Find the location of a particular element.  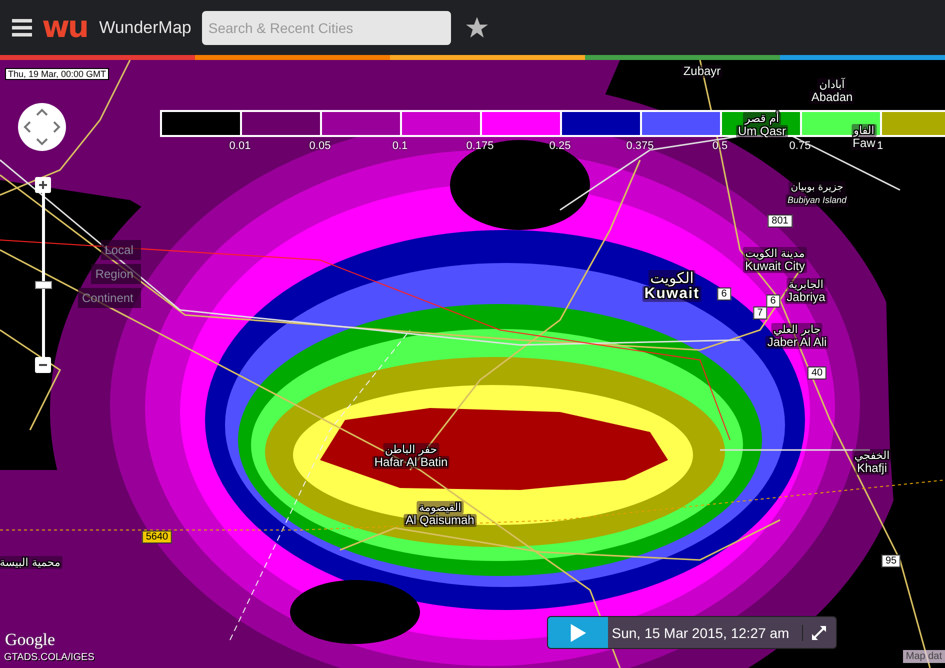

play-icon is located at coordinates (578, 633).